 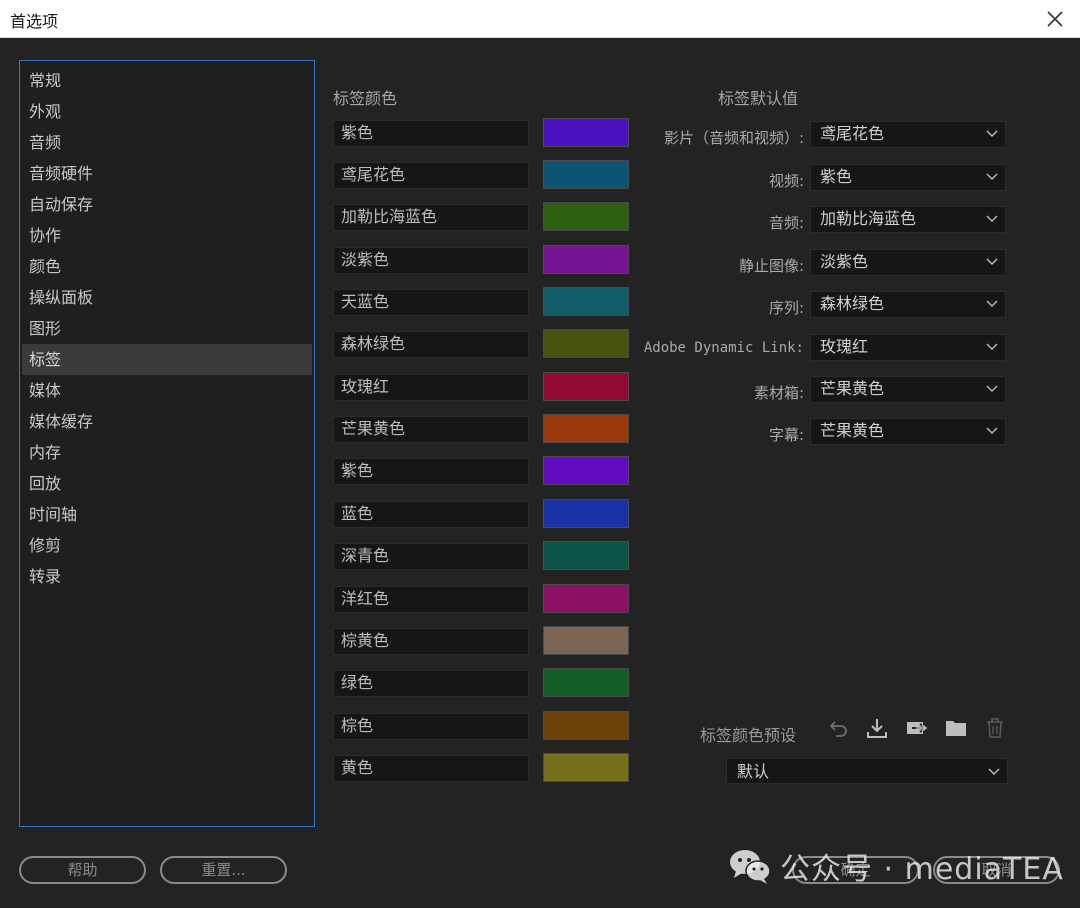 What do you see at coordinates (908, 389) in the screenshot?
I see `default-select-bin: 芒果黄色` at bounding box center [908, 389].